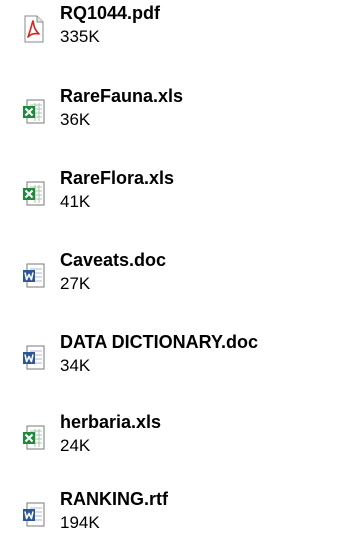 The width and height of the screenshot is (348, 552). Describe the element at coordinates (75, 201) in the screenshot. I see `file-size: 41K` at that location.